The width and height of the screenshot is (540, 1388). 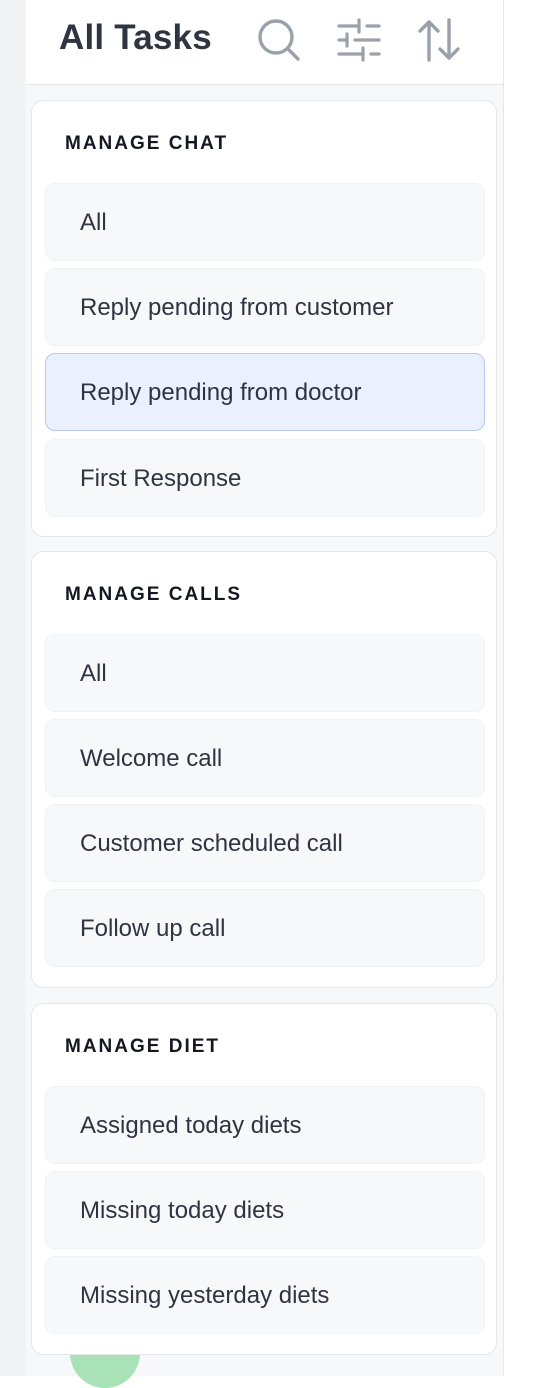 I want to click on filter-first-response: First Response, so click(x=265, y=478).